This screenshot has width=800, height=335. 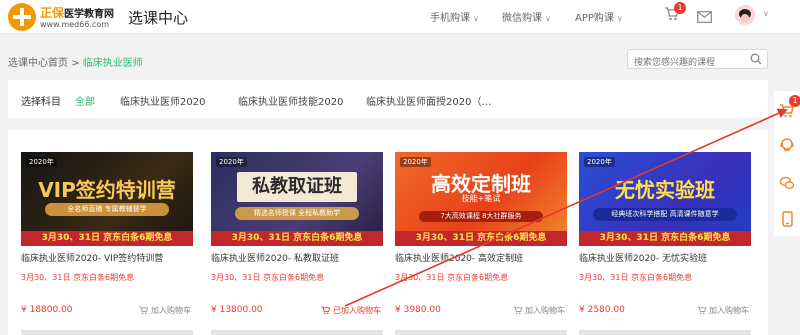 I want to click on nav-label: 手机购课, so click(x=450, y=18).